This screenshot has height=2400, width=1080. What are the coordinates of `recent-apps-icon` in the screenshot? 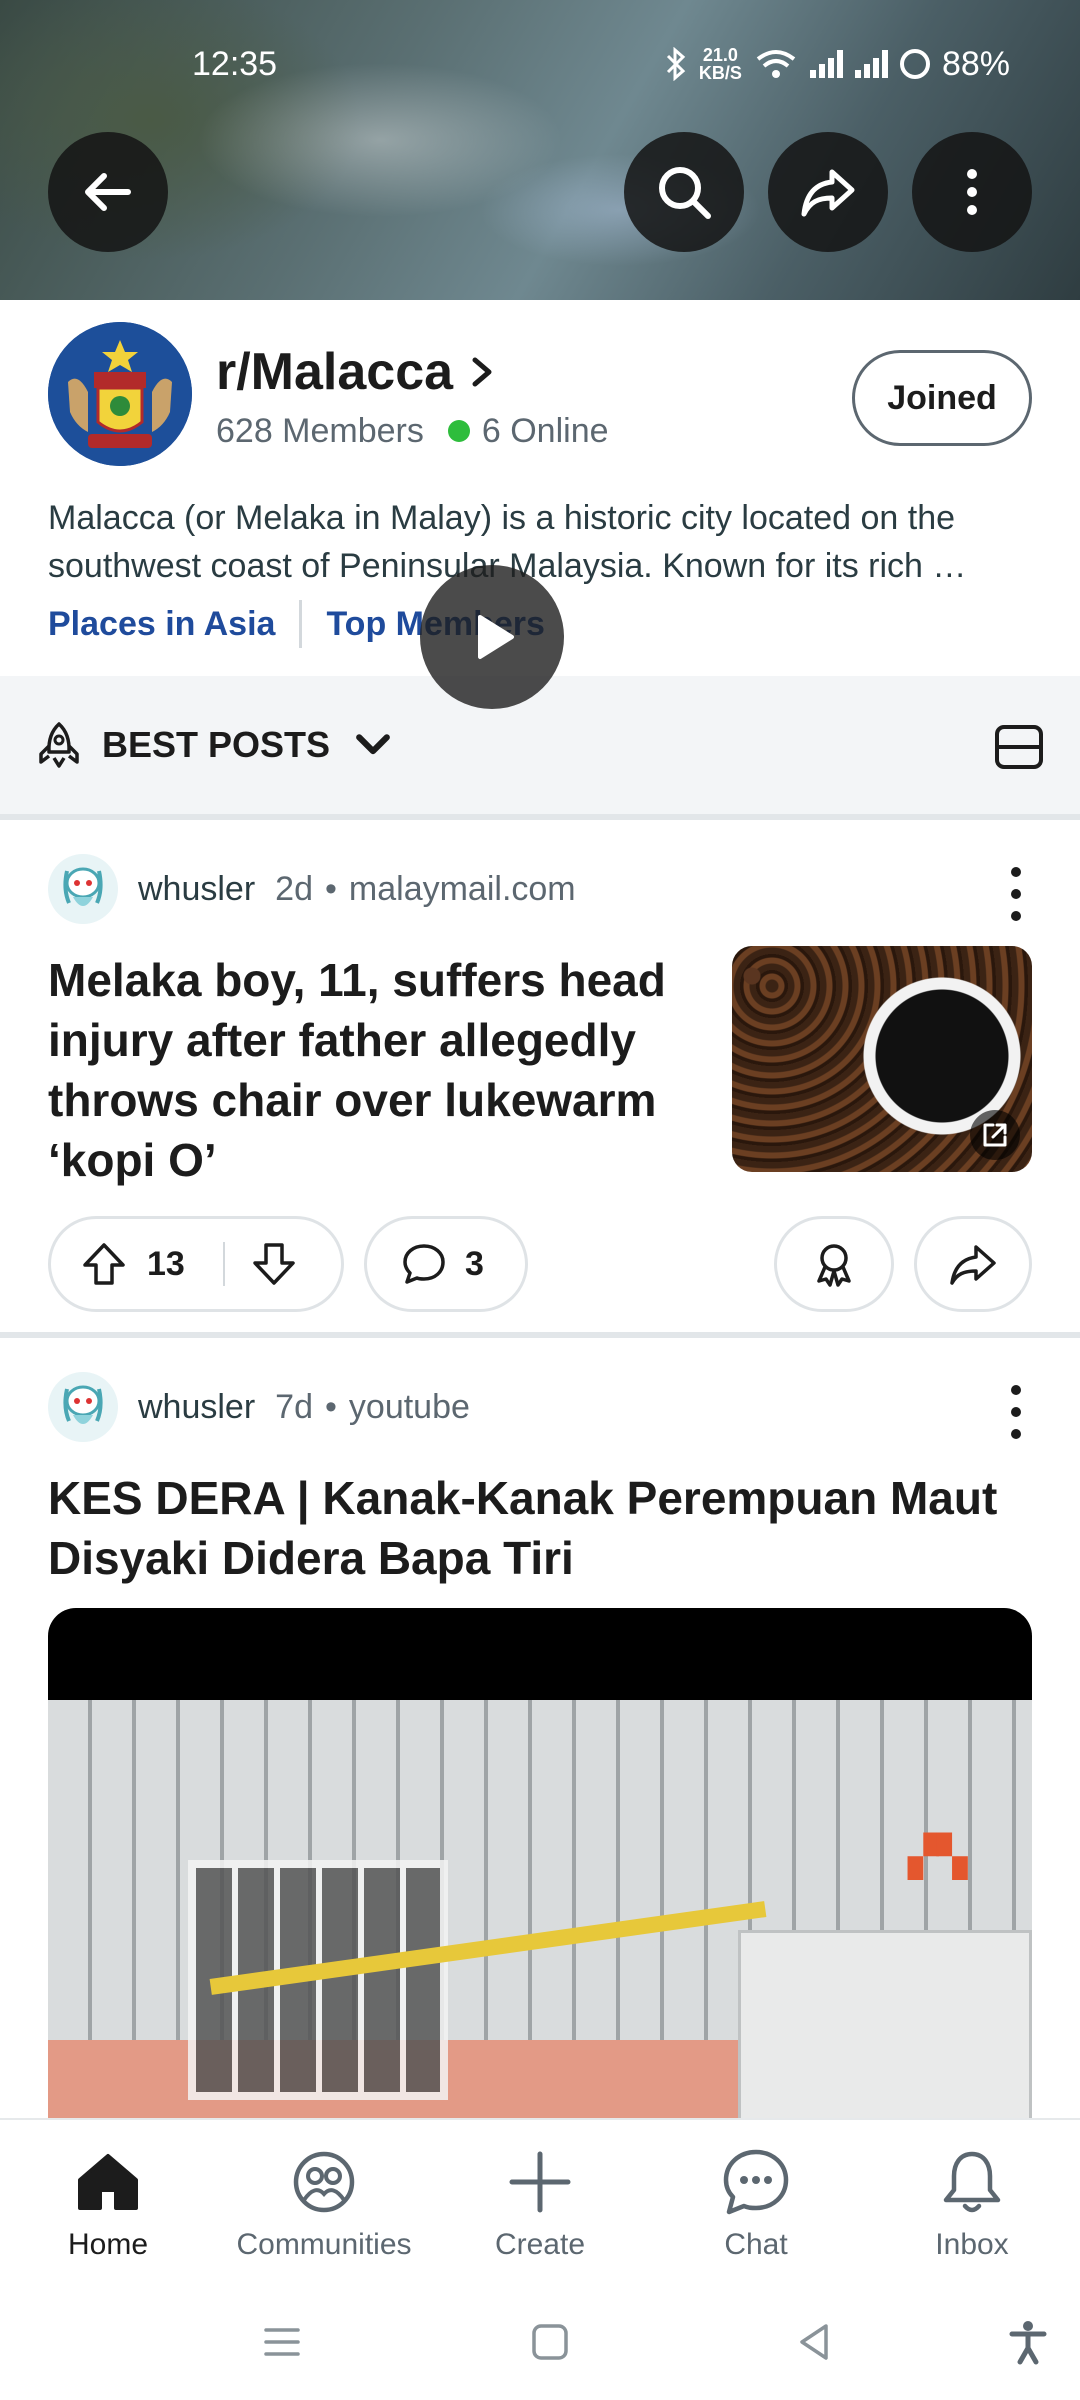 It's located at (282, 2342).